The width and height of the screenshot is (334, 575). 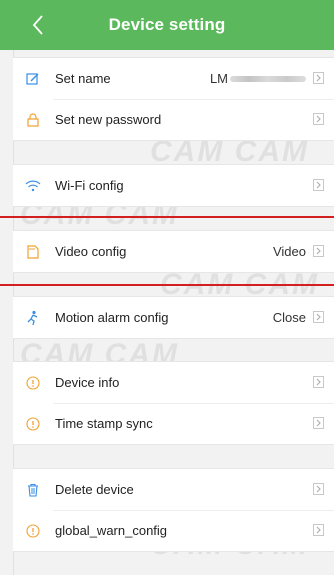 I want to click on video-config-row: Video config Video, so click(x=173, y=251).